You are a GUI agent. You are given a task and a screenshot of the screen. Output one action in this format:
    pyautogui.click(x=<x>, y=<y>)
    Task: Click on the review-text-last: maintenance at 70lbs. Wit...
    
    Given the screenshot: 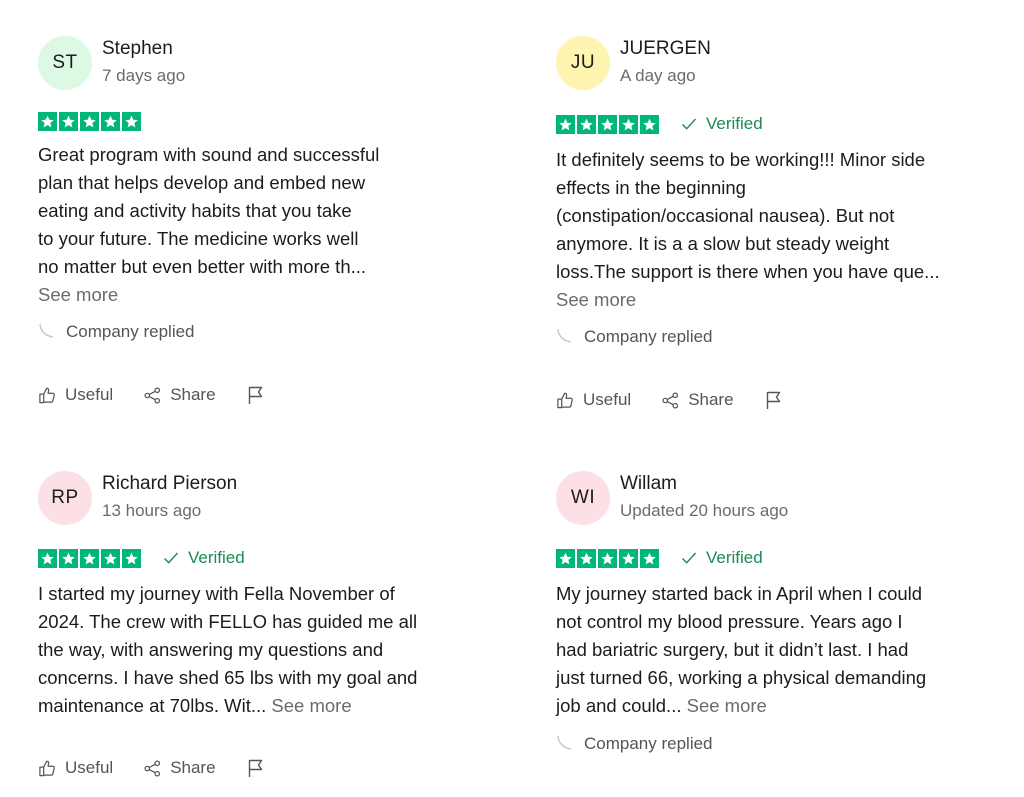 What is the action you would take?
    pyautogui.click(x=152, y=705)
    